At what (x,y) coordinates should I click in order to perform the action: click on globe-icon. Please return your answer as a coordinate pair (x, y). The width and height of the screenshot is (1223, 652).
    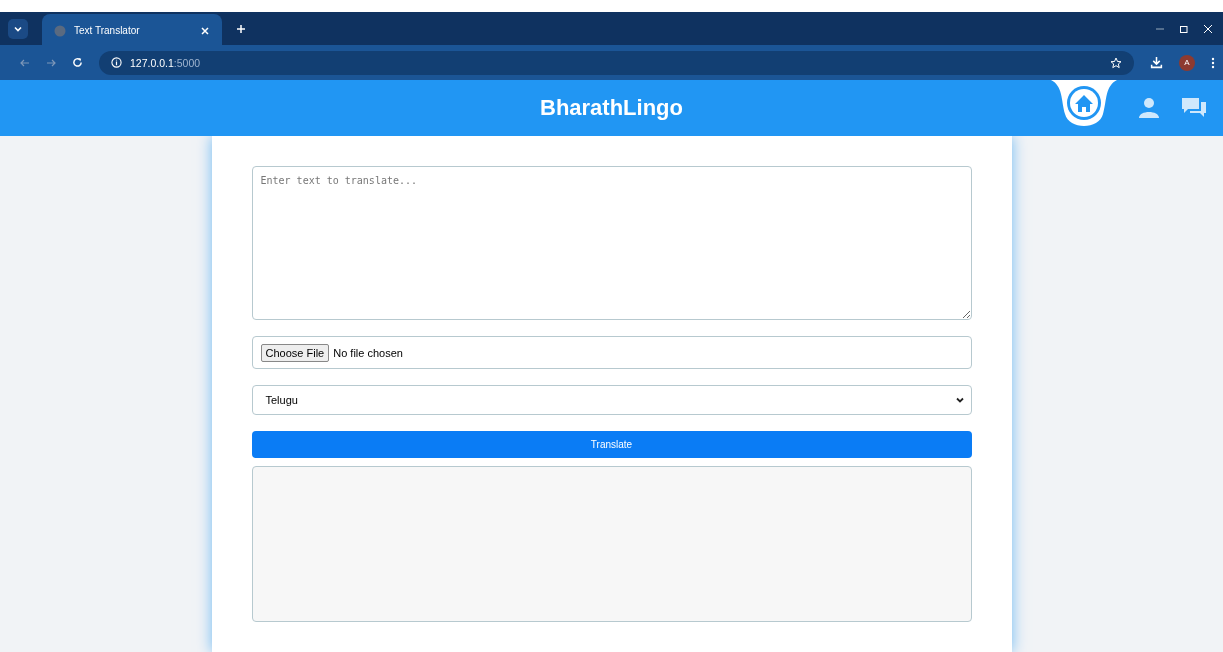
    Looking at the image, I should click on (60, 30).